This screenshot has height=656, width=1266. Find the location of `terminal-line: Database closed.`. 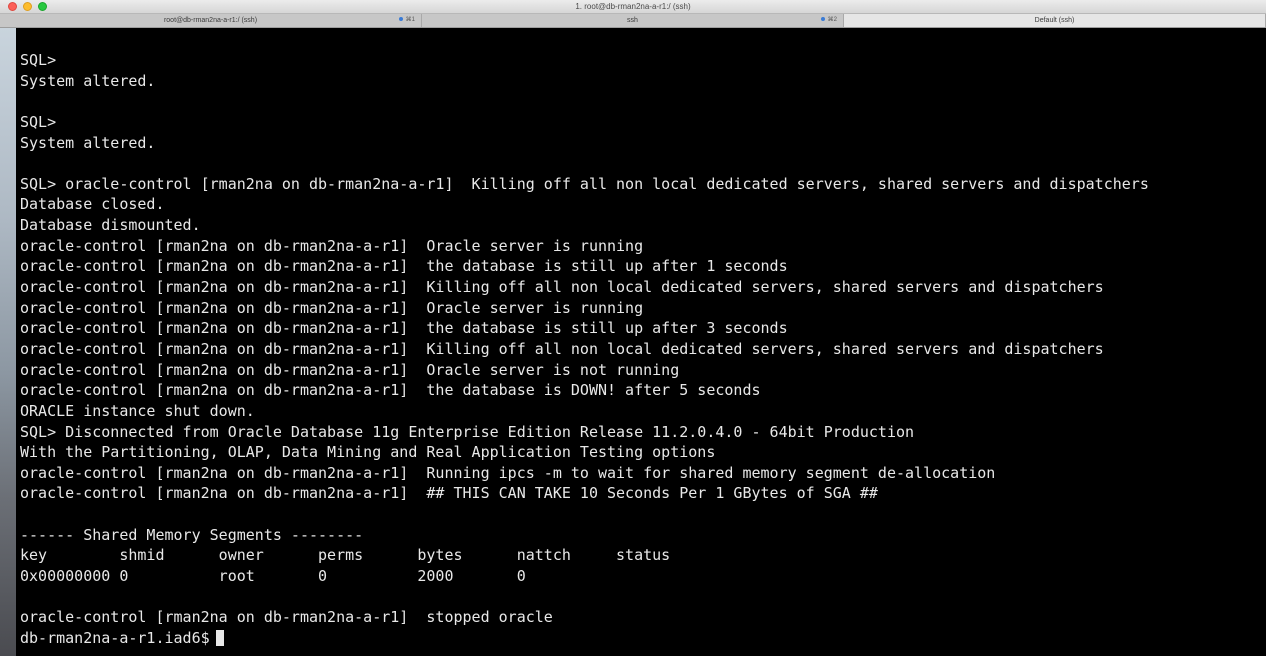

terminal-line: Database closed. is located at coordinates (92, 204).